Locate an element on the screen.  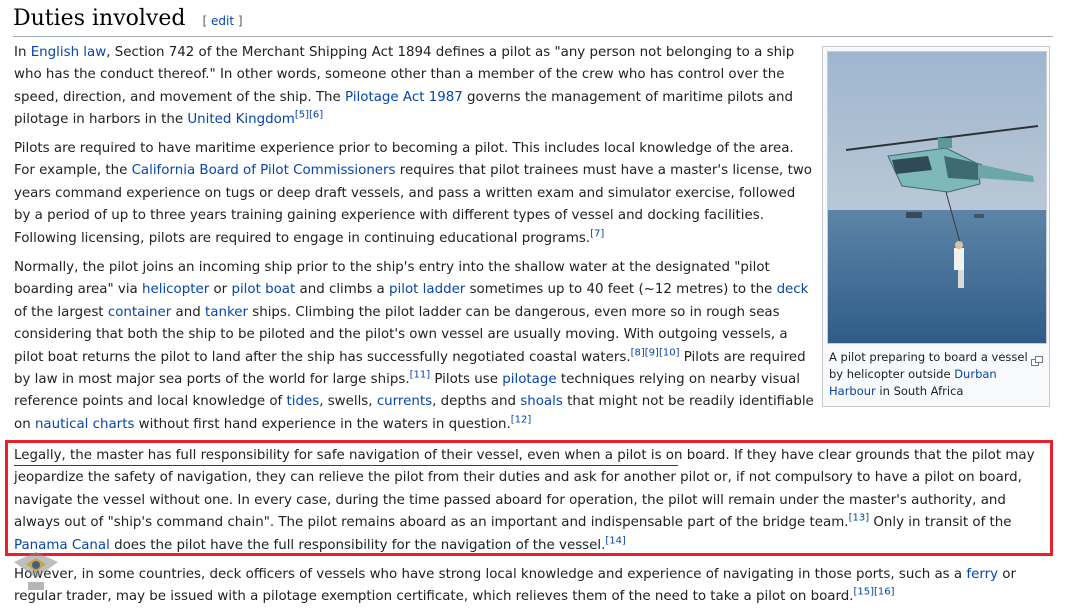
link-currents: currents is located at coordinates (404, 401).